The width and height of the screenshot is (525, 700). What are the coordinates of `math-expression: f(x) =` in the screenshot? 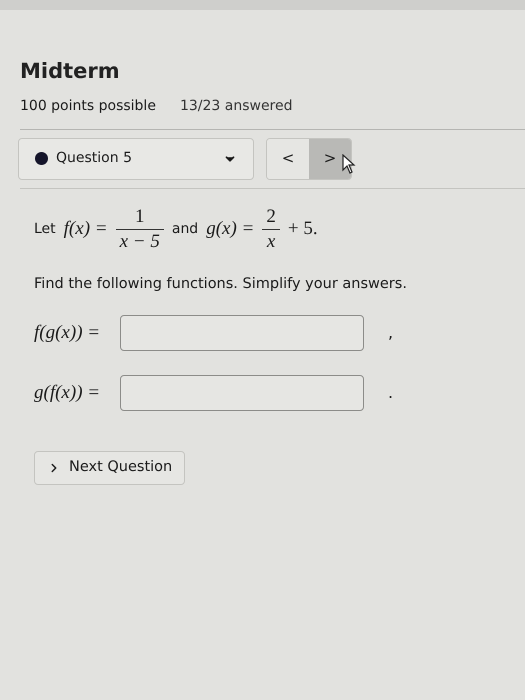 It's located at (86, 228).